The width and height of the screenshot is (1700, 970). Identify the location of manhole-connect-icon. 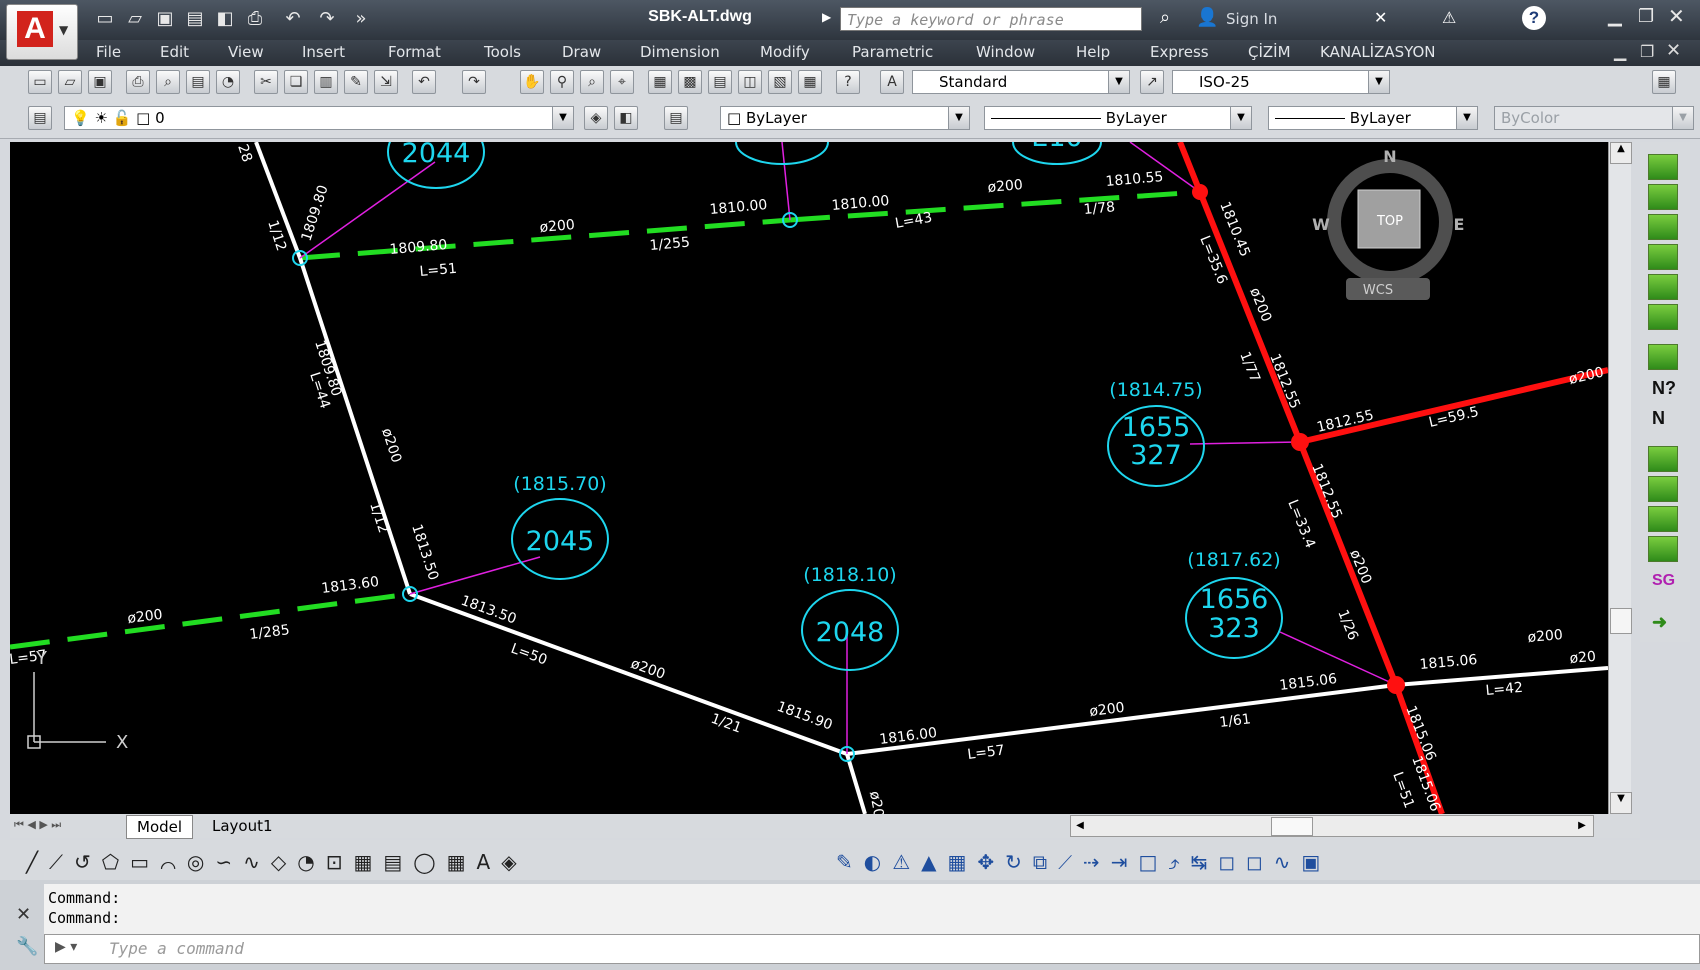
(1663, 227).